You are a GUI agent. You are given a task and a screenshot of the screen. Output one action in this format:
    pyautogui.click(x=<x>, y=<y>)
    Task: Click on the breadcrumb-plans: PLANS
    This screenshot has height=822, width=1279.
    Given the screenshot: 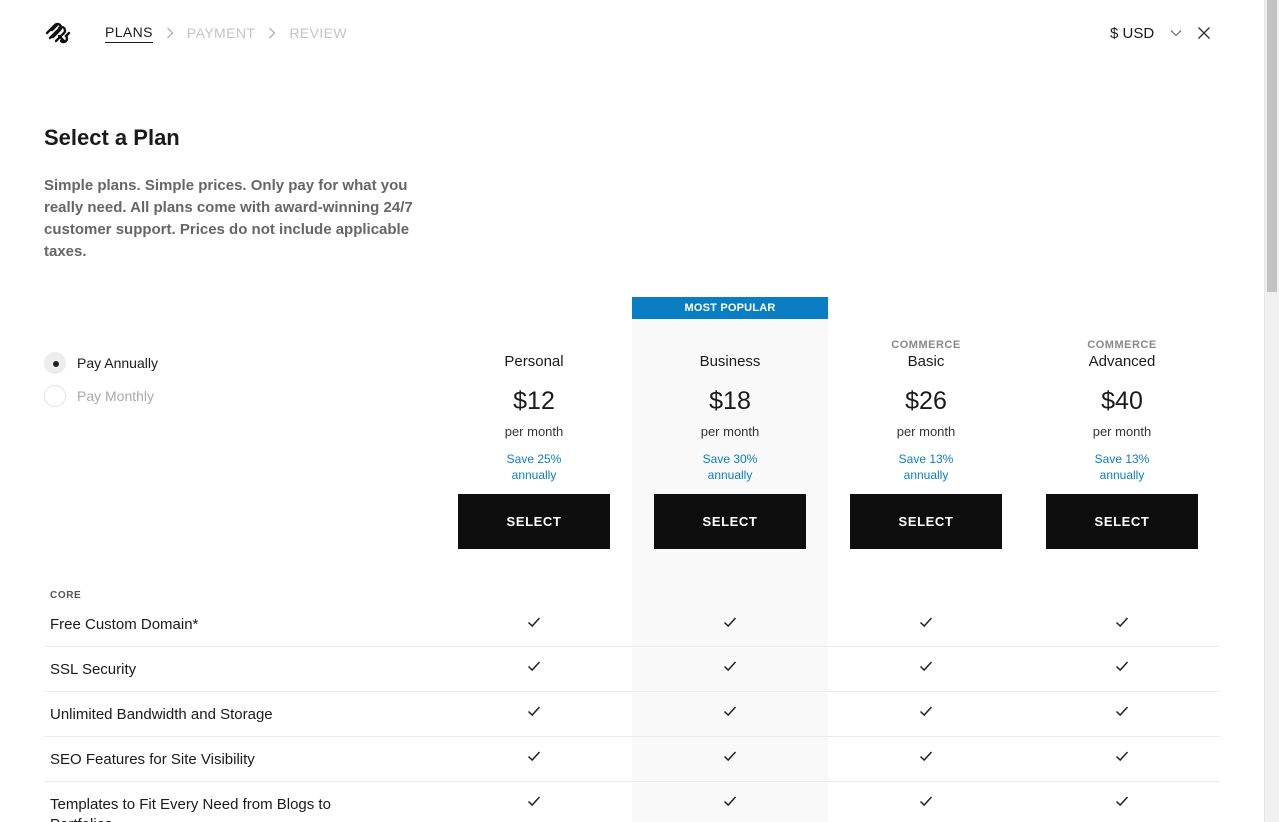 What is the action you would take?
    pyautogui.click(x=129, y=33)
    